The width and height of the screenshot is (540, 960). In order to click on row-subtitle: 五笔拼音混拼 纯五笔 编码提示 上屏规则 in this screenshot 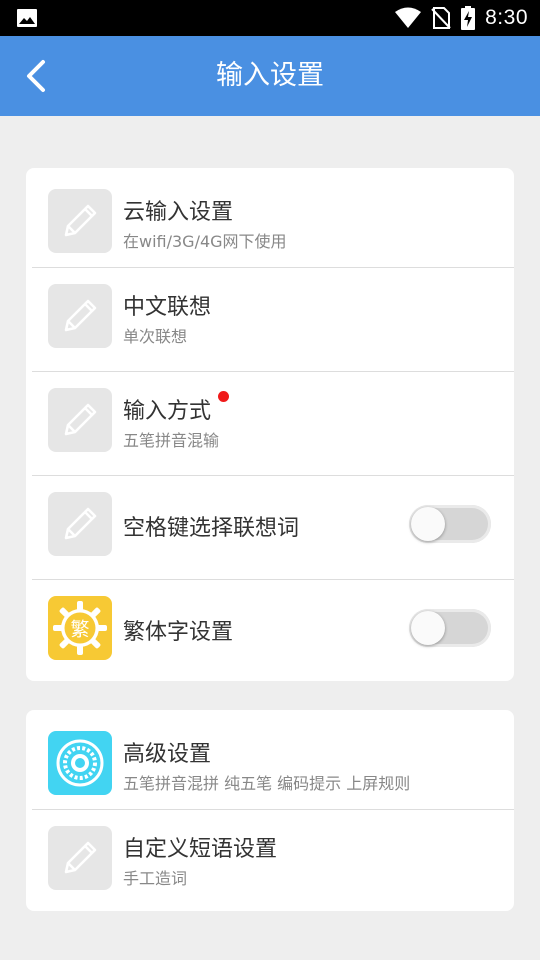, I will do `click(267, 783)`.